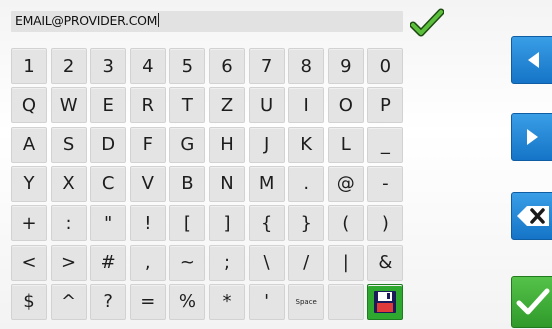  I want to click on key-label: 5, so click(187, 66).